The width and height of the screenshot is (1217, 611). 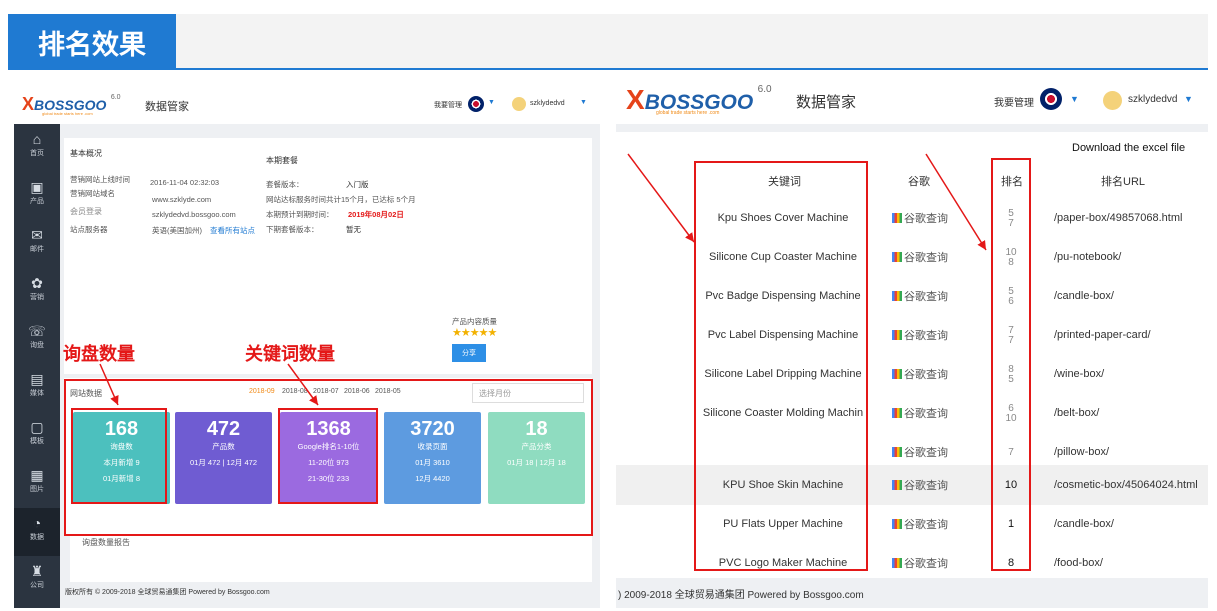 I want to click on header-bar, so click(x=608, y=42).